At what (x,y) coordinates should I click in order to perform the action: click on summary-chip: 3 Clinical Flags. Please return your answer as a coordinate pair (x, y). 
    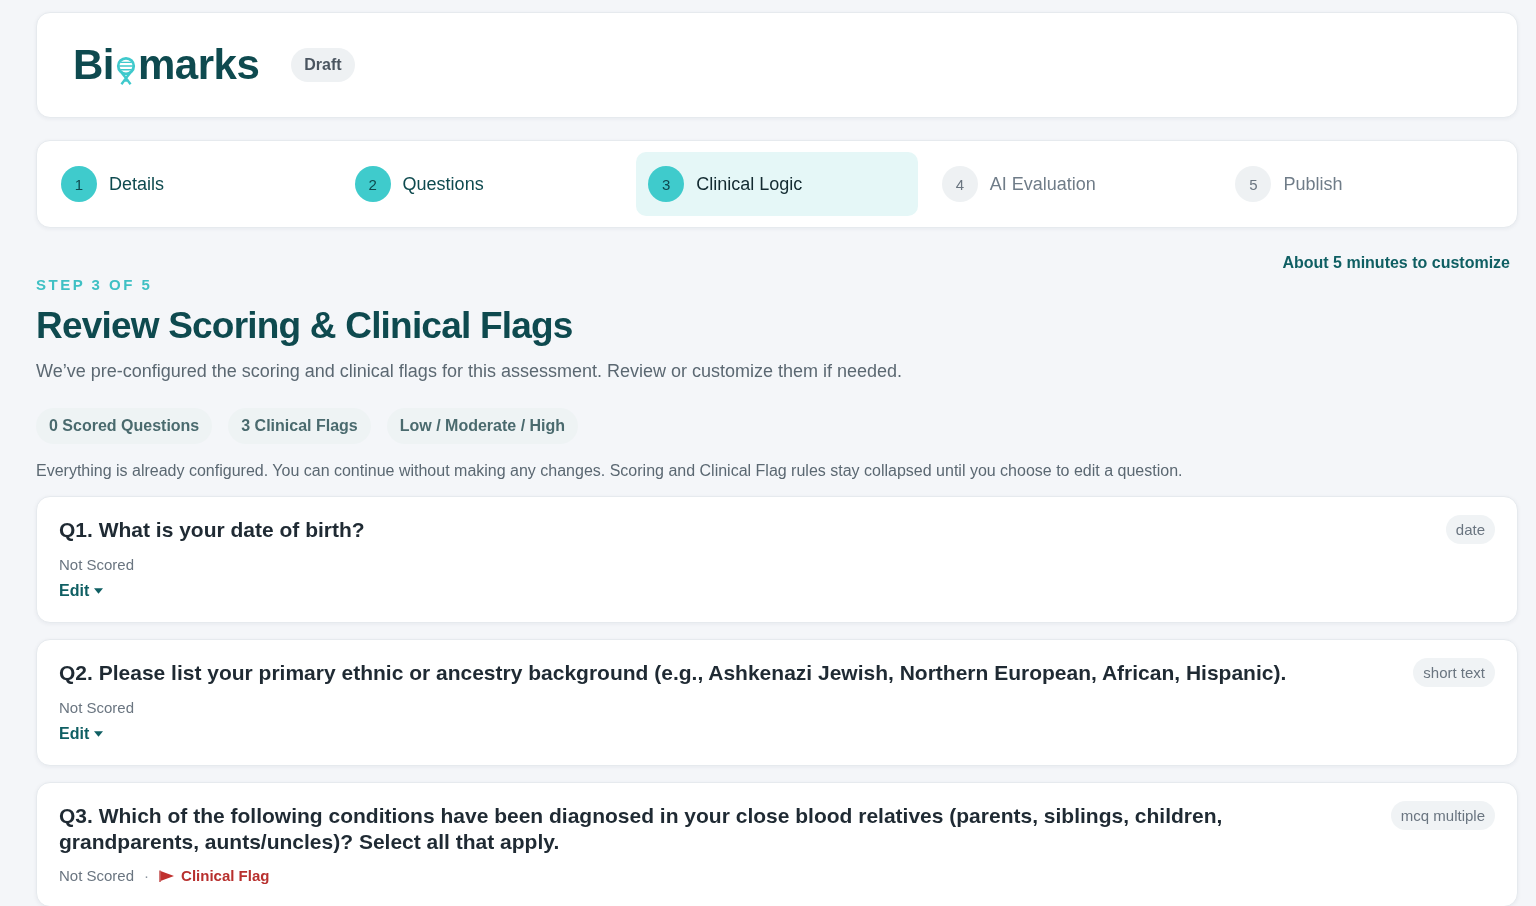
    Looking at the image, I should click on (299, 426).